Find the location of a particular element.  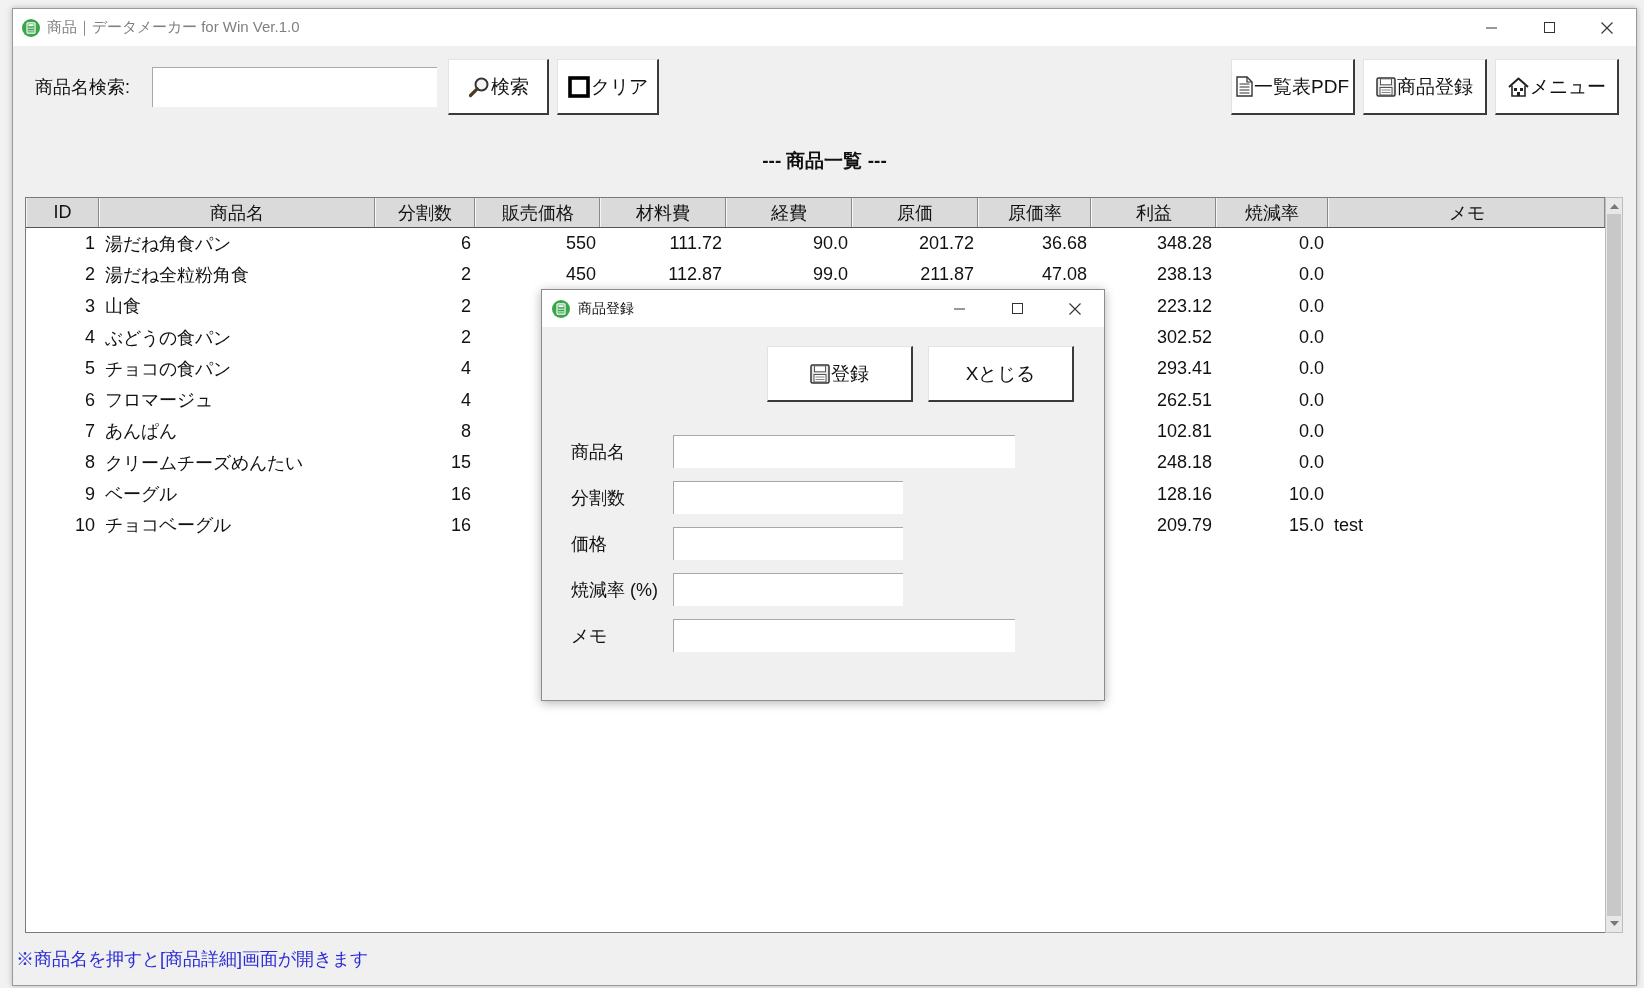

product-name-cell: ぶどうの食パン is located at coordinates (237, 337).